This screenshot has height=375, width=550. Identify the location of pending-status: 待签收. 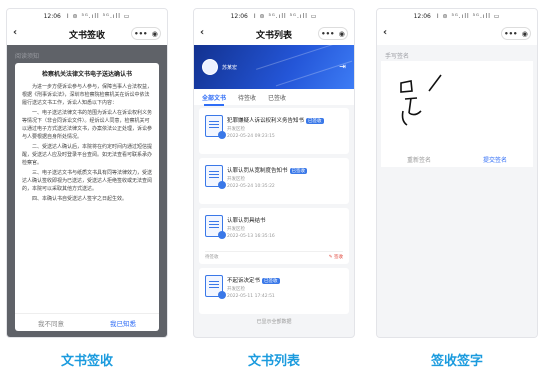
(212, 257).